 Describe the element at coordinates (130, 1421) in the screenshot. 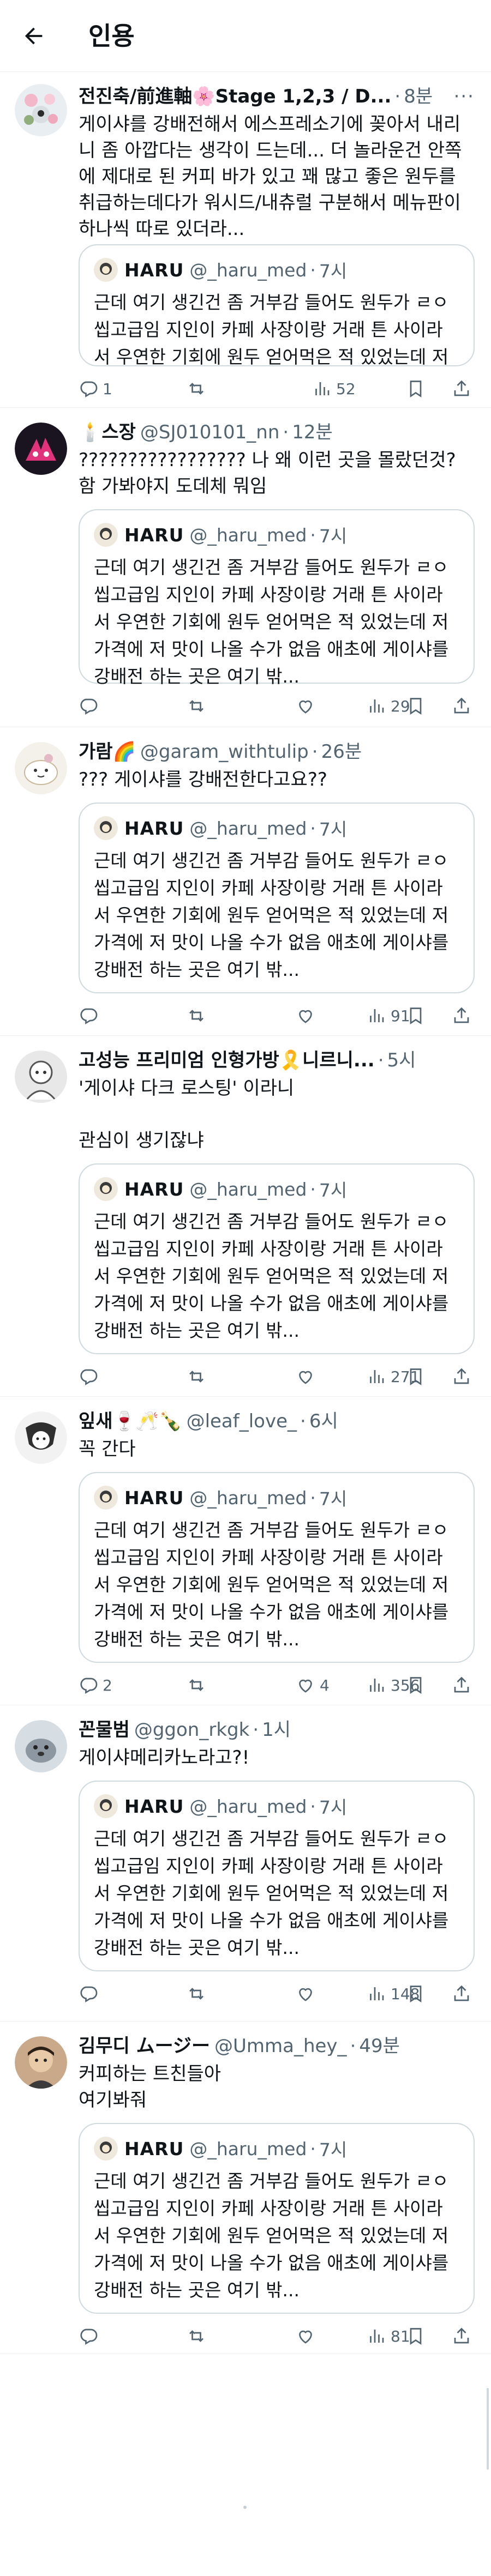

I see `display-name: 잎새🍷🥂🍾` at that location.